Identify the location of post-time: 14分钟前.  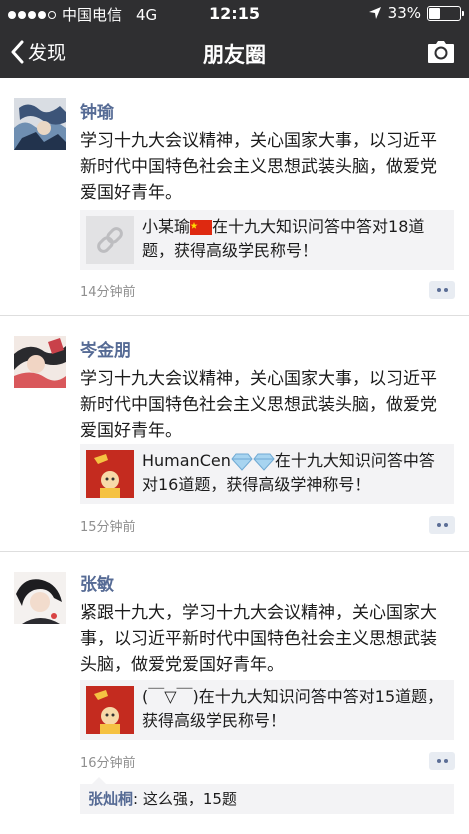
(108, 292).